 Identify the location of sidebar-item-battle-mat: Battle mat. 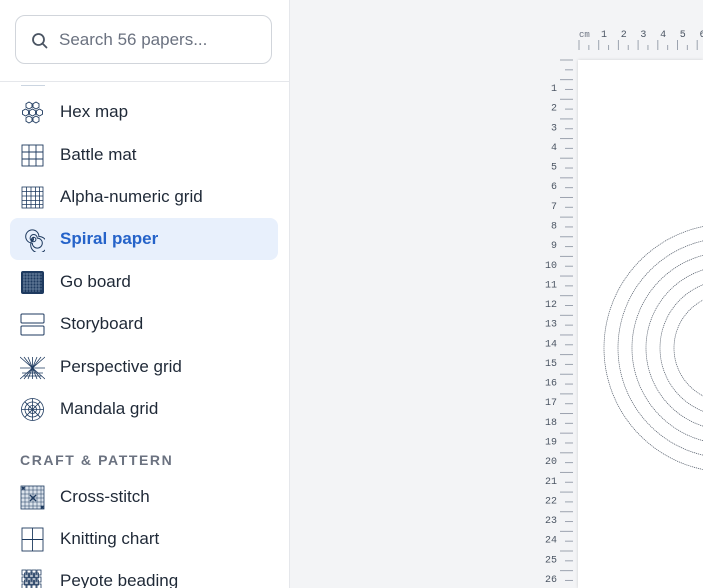
(144, 155).